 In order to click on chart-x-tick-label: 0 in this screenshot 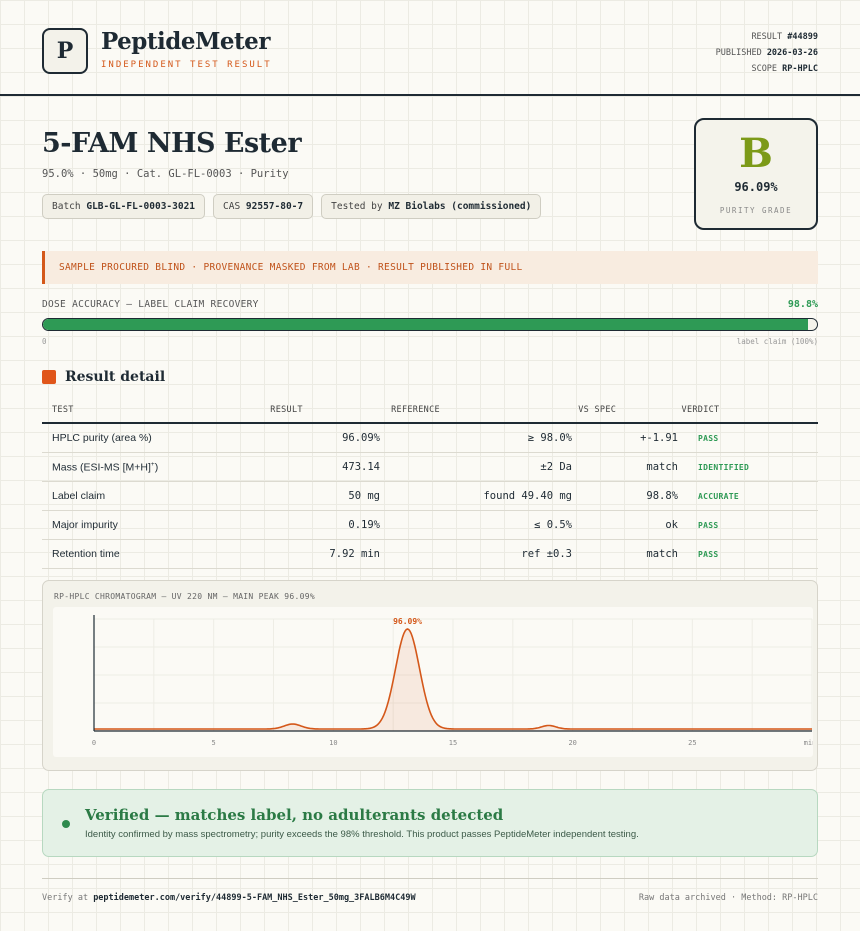, I will do `click(94, 743)`.